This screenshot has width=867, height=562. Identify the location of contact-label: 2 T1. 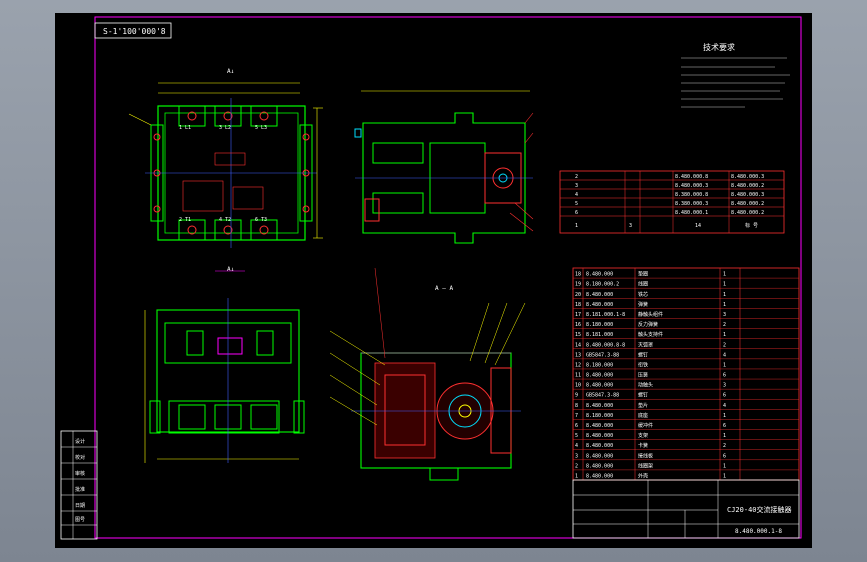
(185, 220).